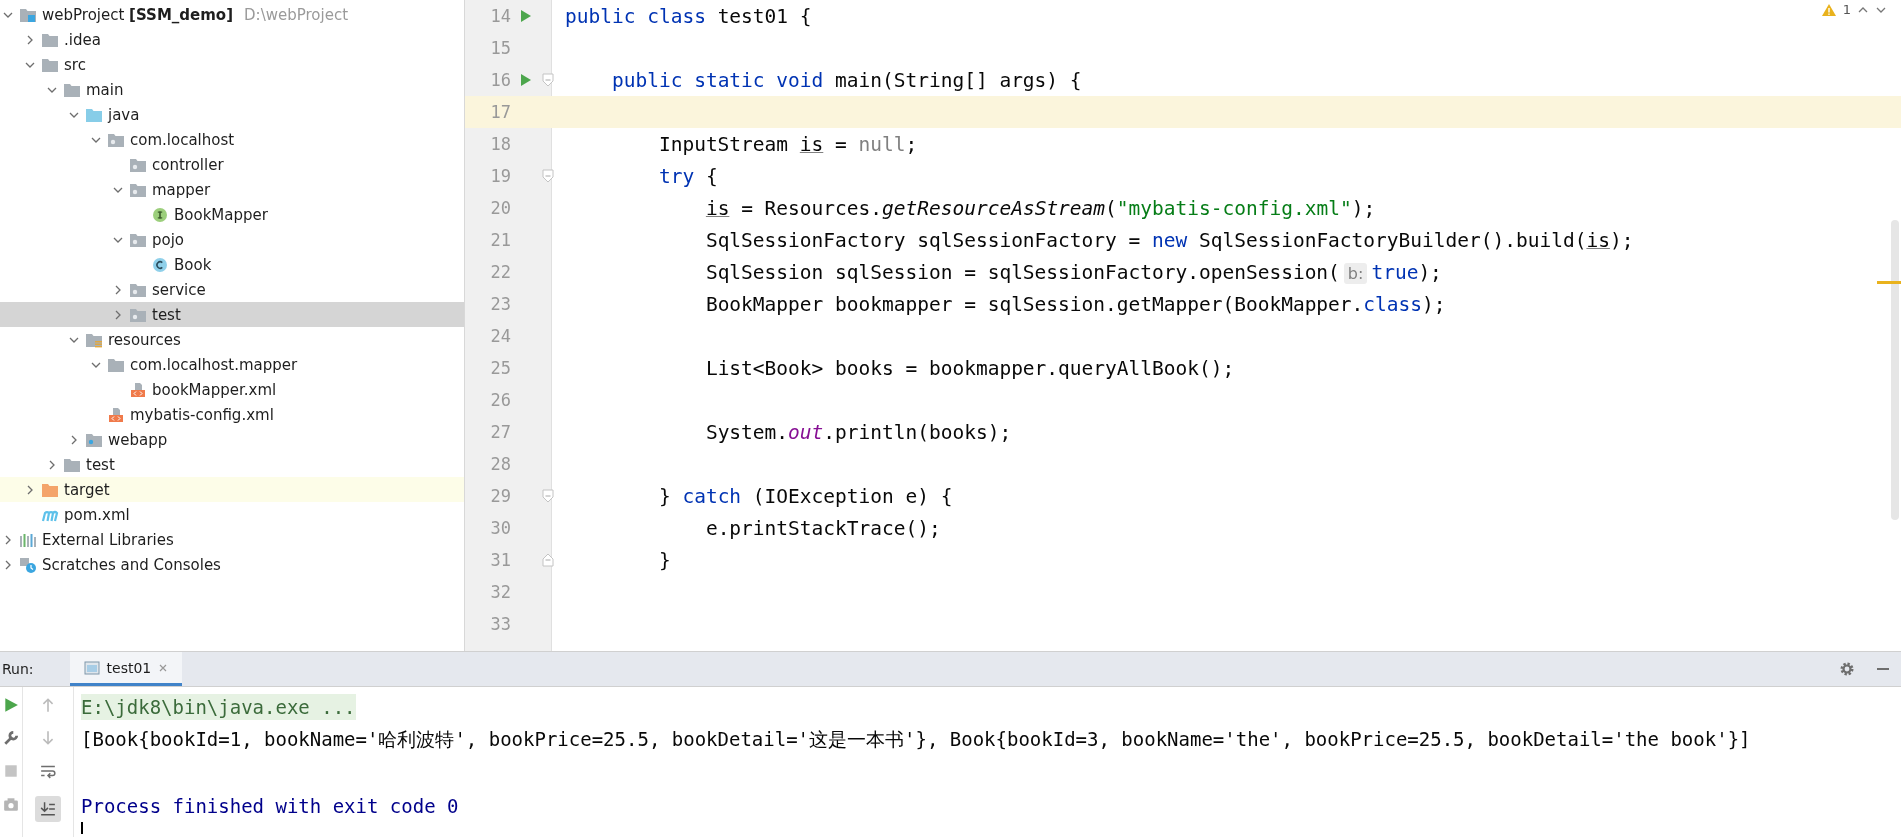 Image resolution: width=1901 pixels, height=837 pixels. I want to click on inspection-widget: 1, so click(1853, 9).